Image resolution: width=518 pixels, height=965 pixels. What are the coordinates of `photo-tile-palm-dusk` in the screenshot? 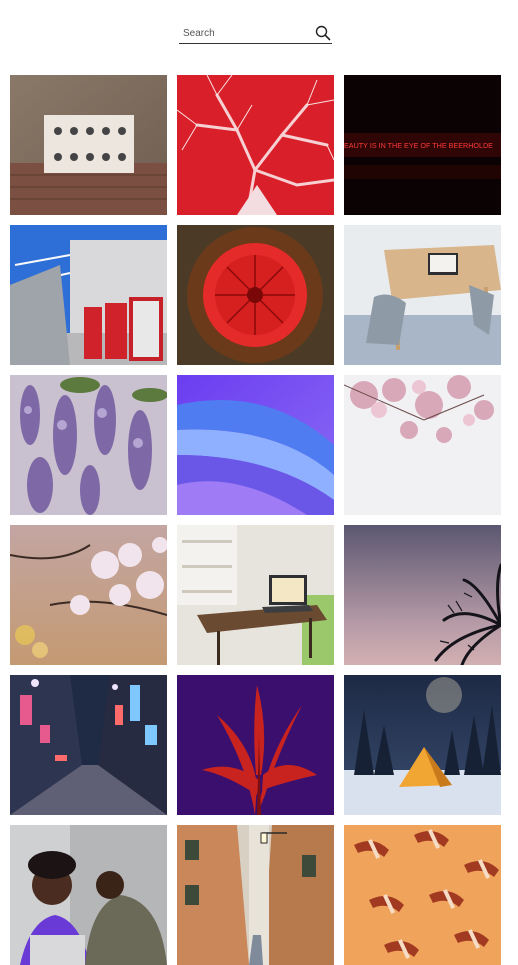 It's located at (422, 595).